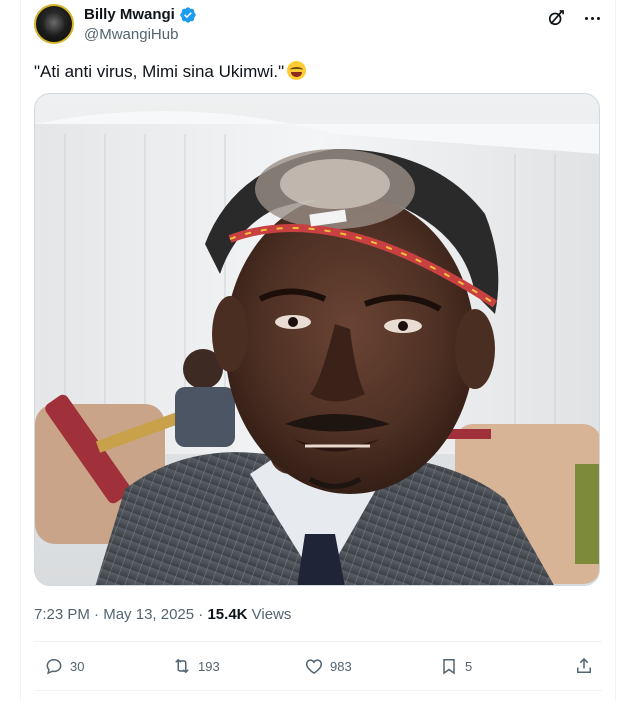 This screenshot has width=637, height=701. I want to click on verified-icon, so click(188, 15).